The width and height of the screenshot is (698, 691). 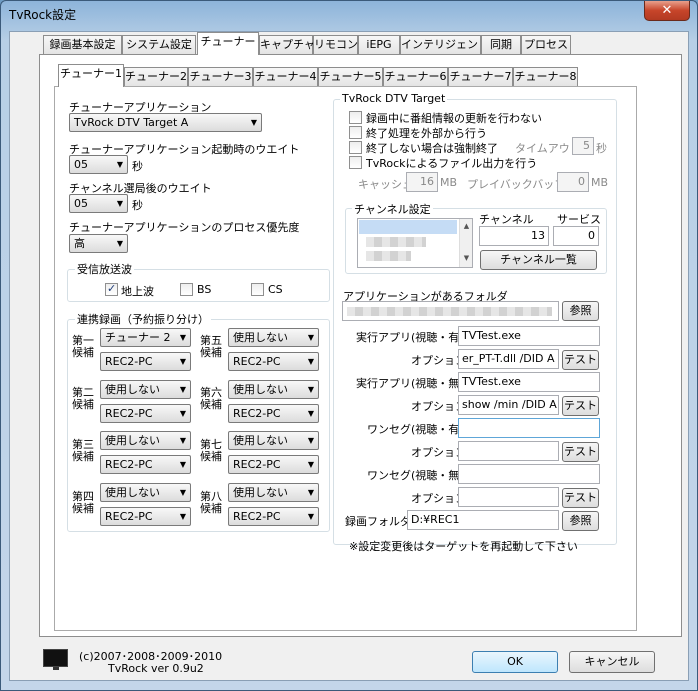 What do you see at coordinates (379, 45) in the screenshot?
I see `tab-iepg: iEPG` at bounding box center [379, 45].